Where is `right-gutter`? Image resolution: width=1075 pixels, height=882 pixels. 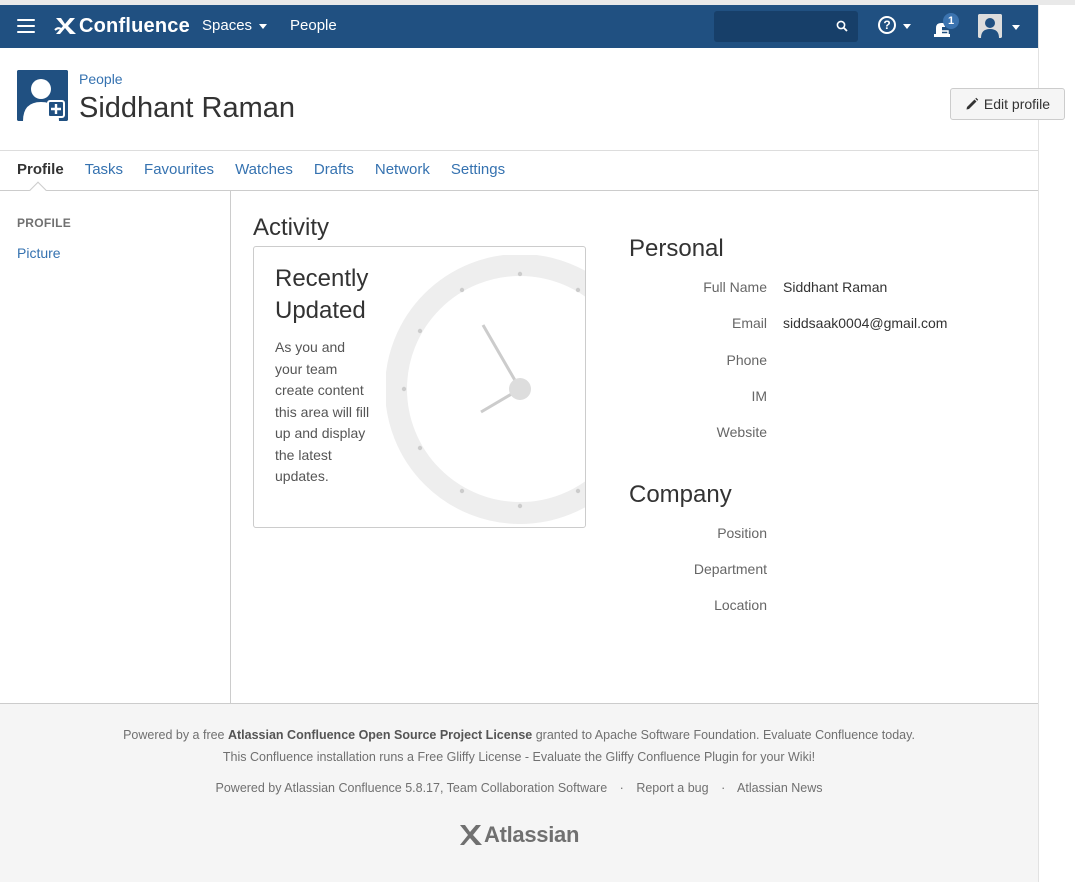 right-gutter is located at coordinates (1056, 443).